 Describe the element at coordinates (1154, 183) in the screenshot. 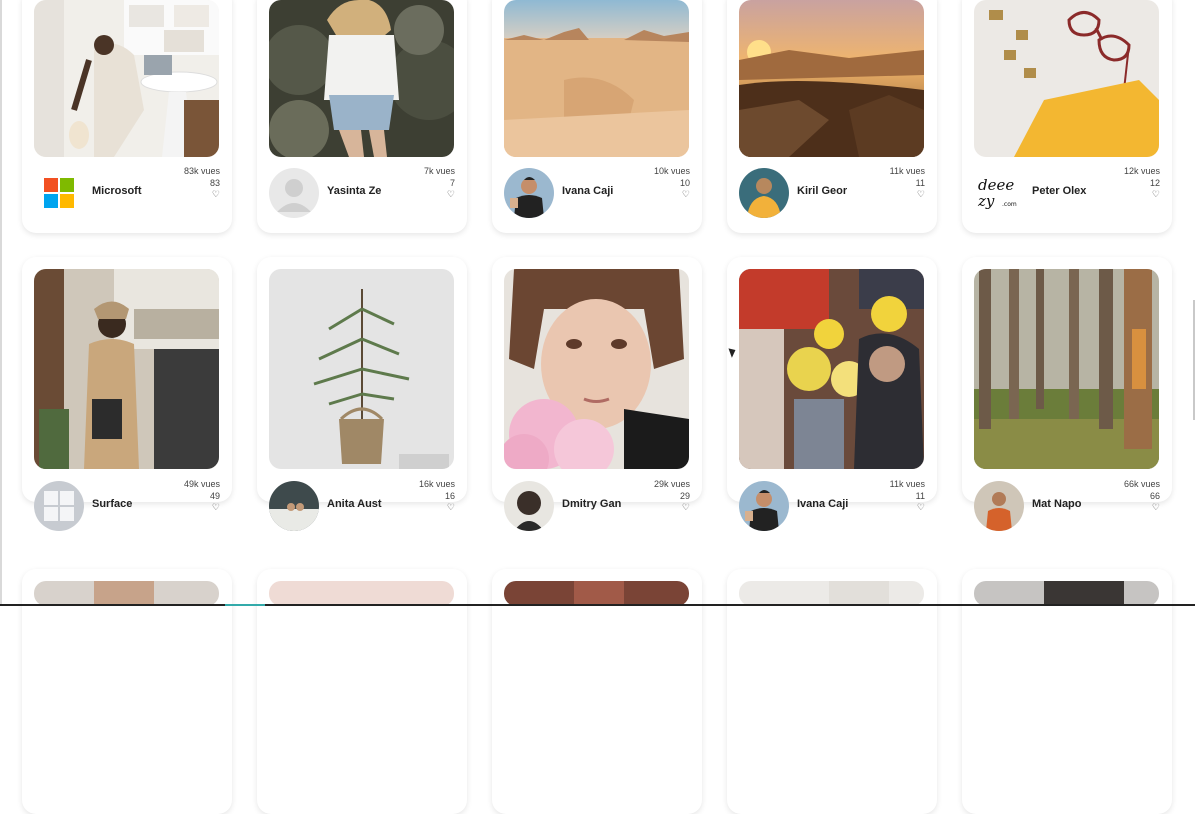

I see `likes-count: 12` at that location.